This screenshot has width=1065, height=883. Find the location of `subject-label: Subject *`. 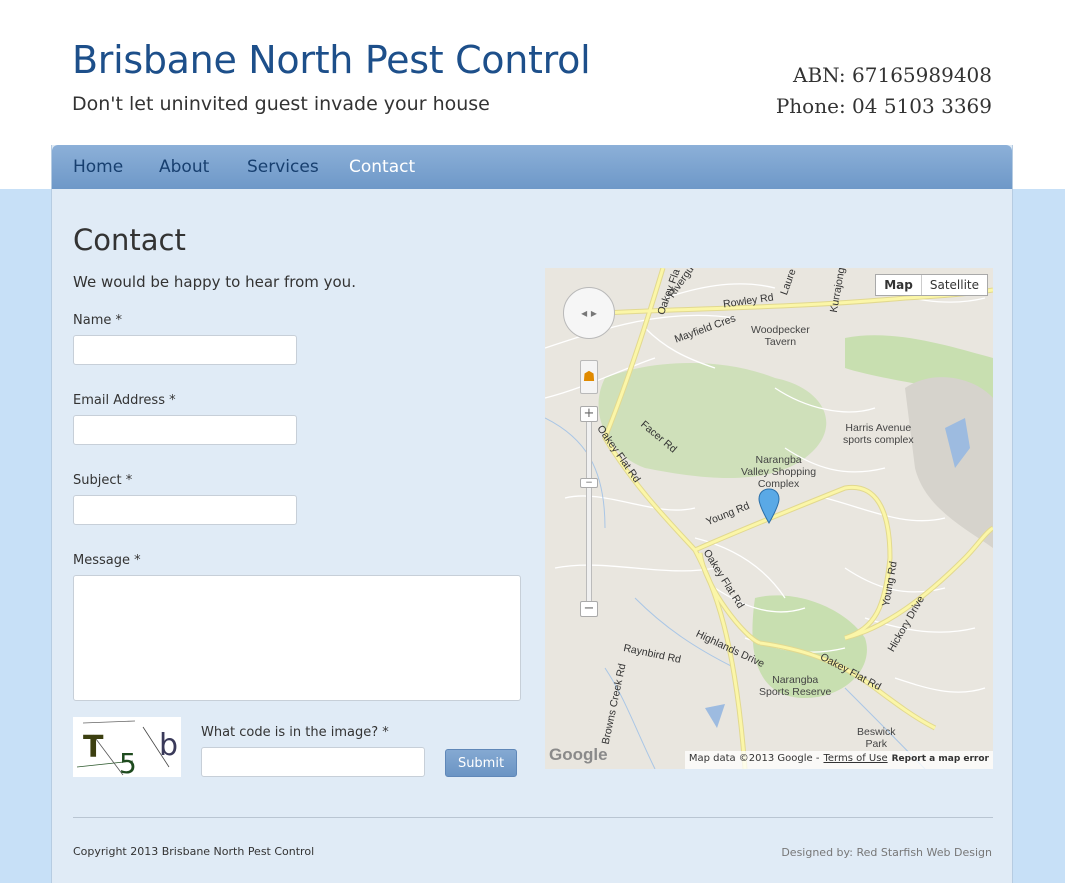

subject-label: Subject * is located at coordinates (102, 480).